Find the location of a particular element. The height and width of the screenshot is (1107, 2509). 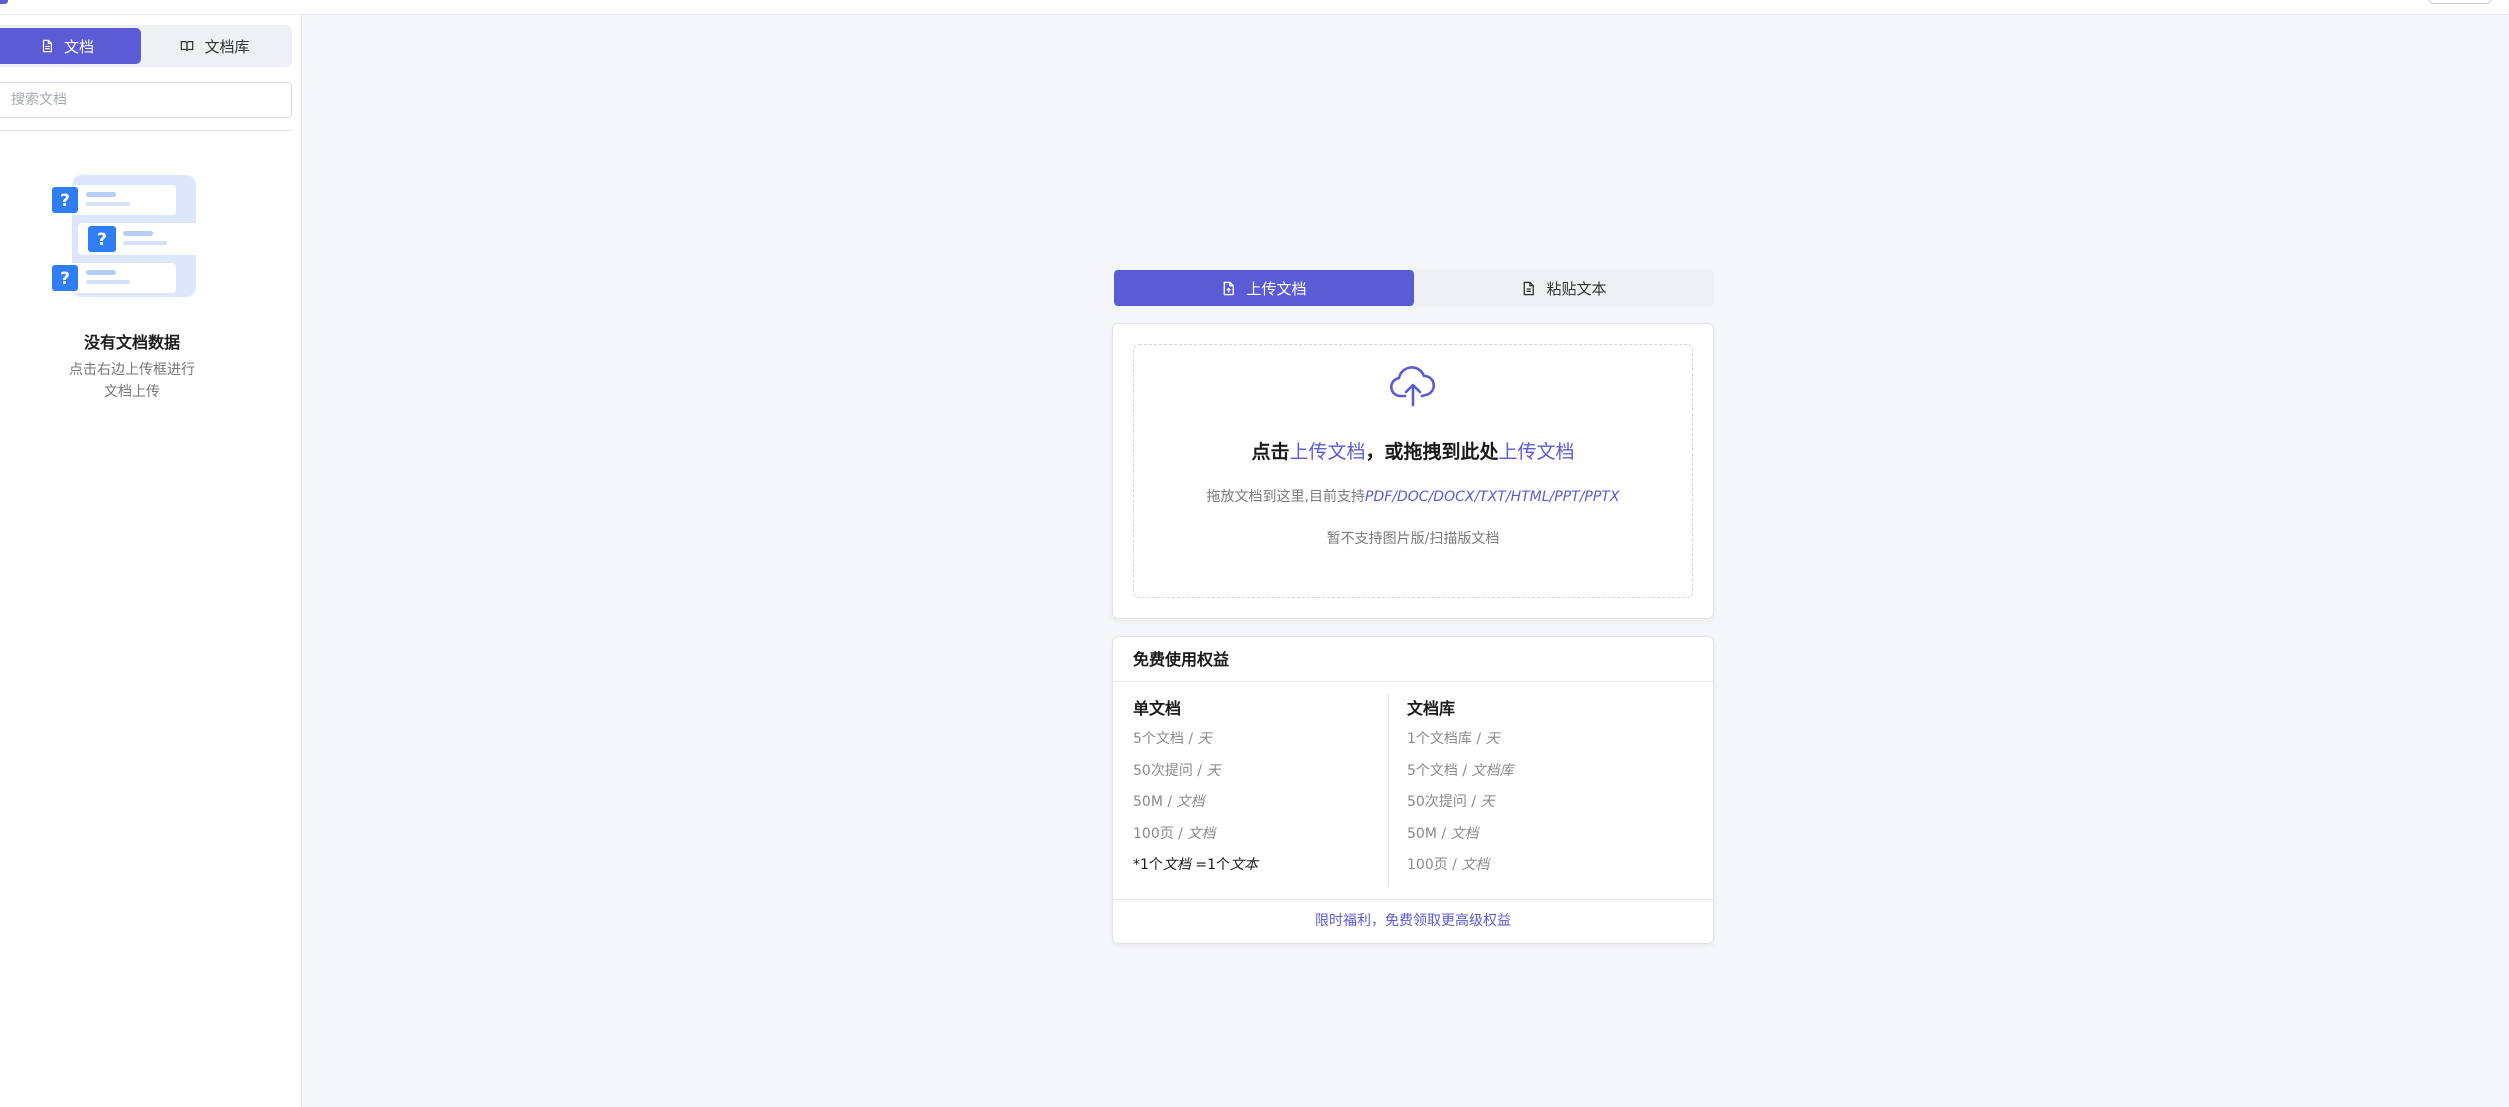

tab-upload-document: 上传文档 is located at coordinates (1264, 288).